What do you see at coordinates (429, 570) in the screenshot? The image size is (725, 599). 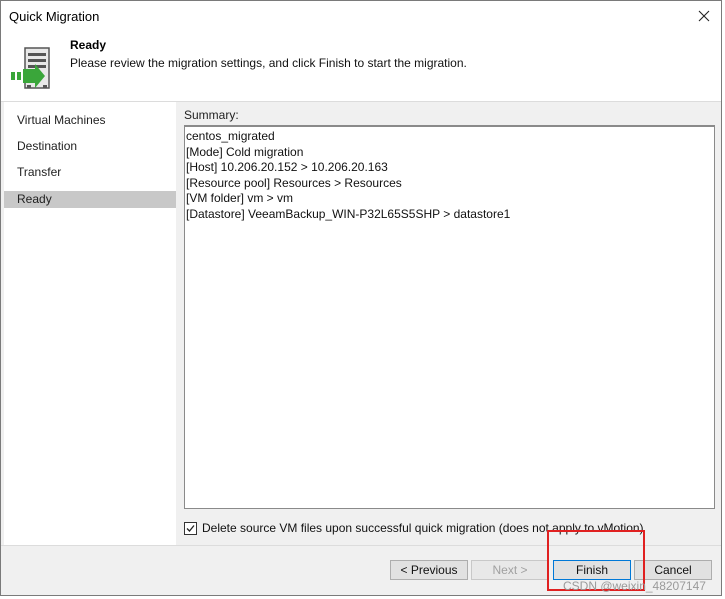 I see `previous-button: < Previous` at bounding box center [429, 570].